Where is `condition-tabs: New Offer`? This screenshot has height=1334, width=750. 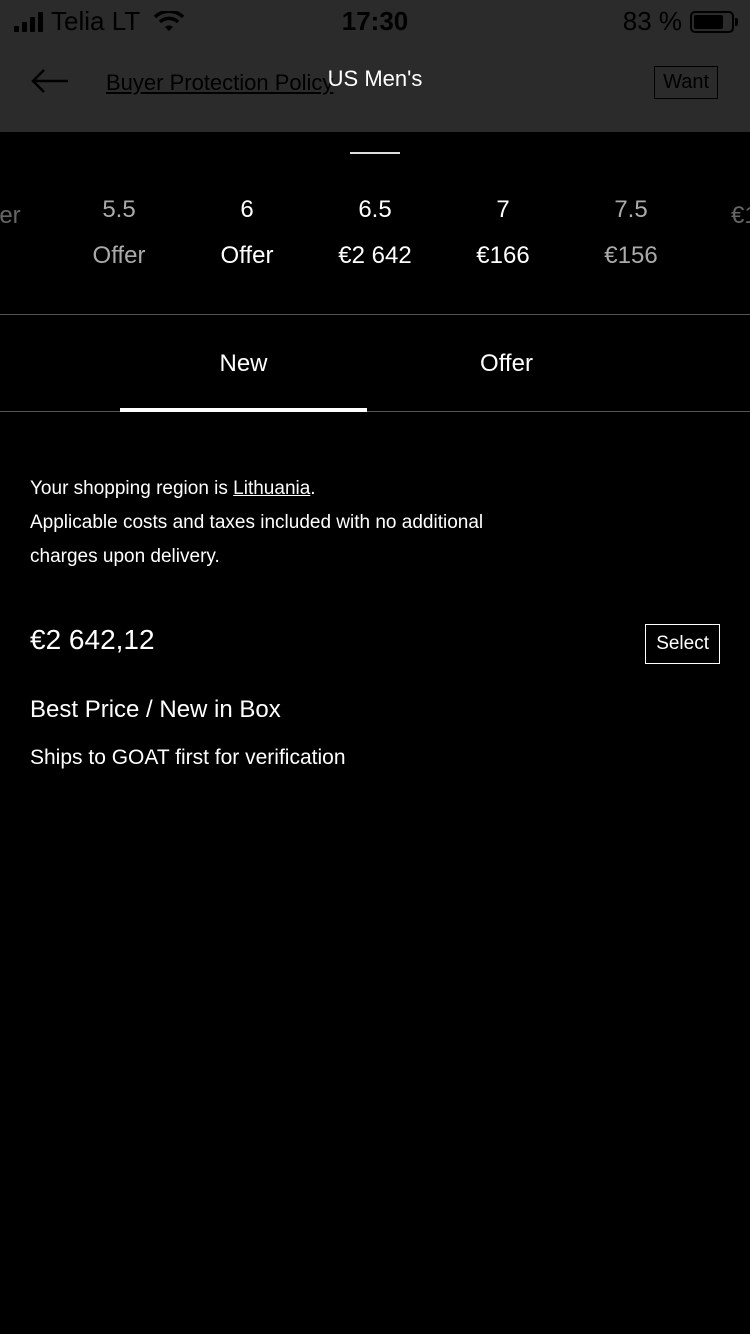 condition-tabs: New Offer is located at coordinates (375, 364).